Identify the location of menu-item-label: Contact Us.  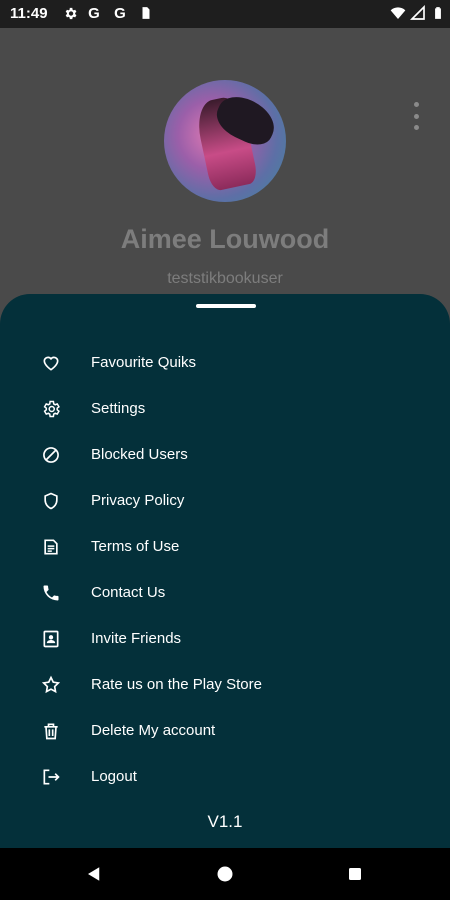
(128, 592).